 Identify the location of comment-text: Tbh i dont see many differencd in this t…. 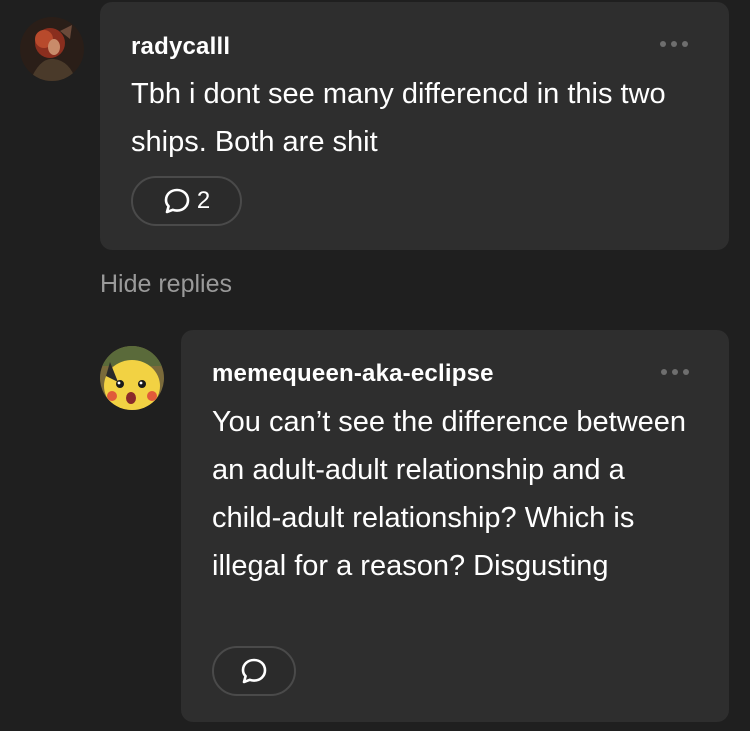
(398, 118).